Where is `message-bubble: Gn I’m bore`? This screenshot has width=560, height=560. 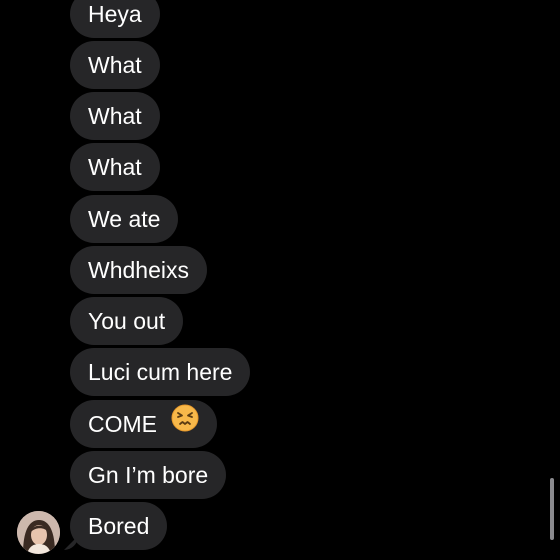 message-bubble: Gn I’m bore is located at coordinates (148, 475).